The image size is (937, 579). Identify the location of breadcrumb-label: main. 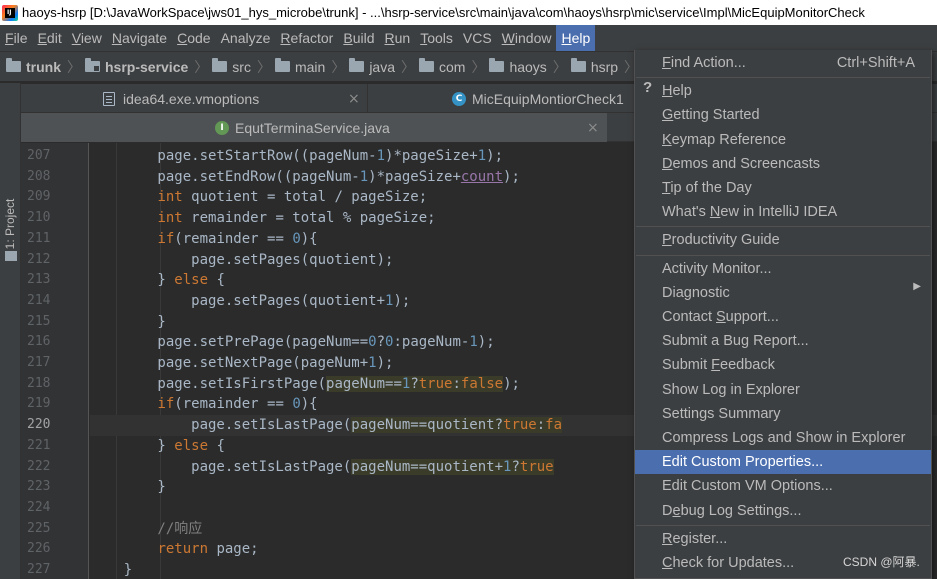
(310, 66).